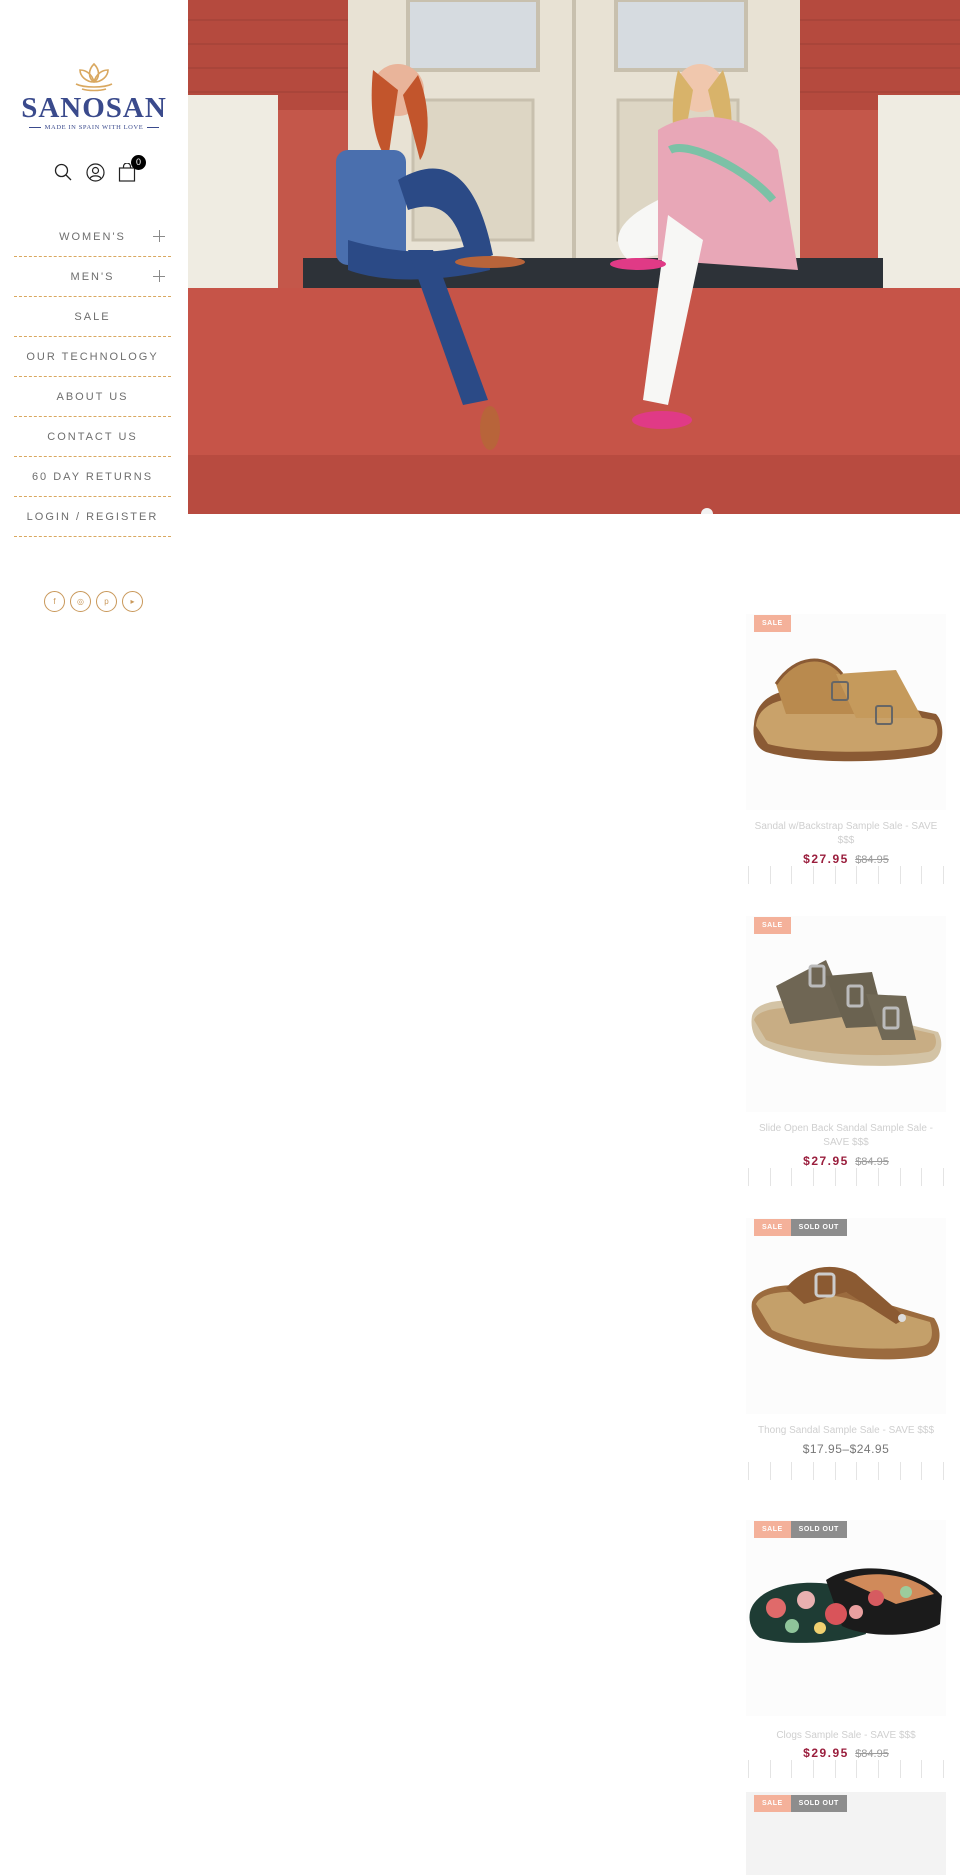 This screenshot has width=960, height=1875. Describe the element at coordinates (132, 601) in the screenshot. I see `youtube-icon: ▸` at that location.